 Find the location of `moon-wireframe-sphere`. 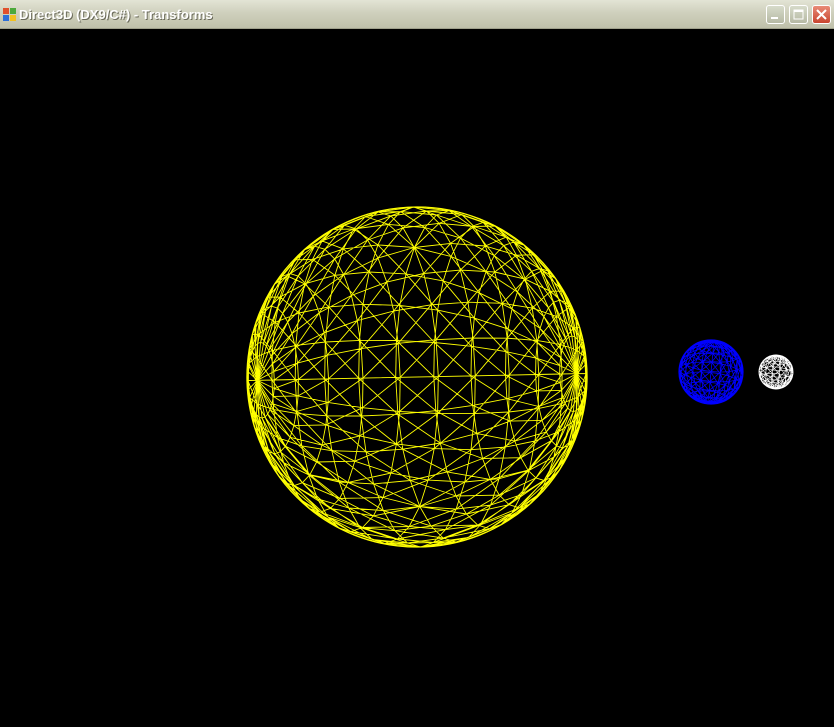

moon-wireframe-sphere is located at coordinates (776, 372).